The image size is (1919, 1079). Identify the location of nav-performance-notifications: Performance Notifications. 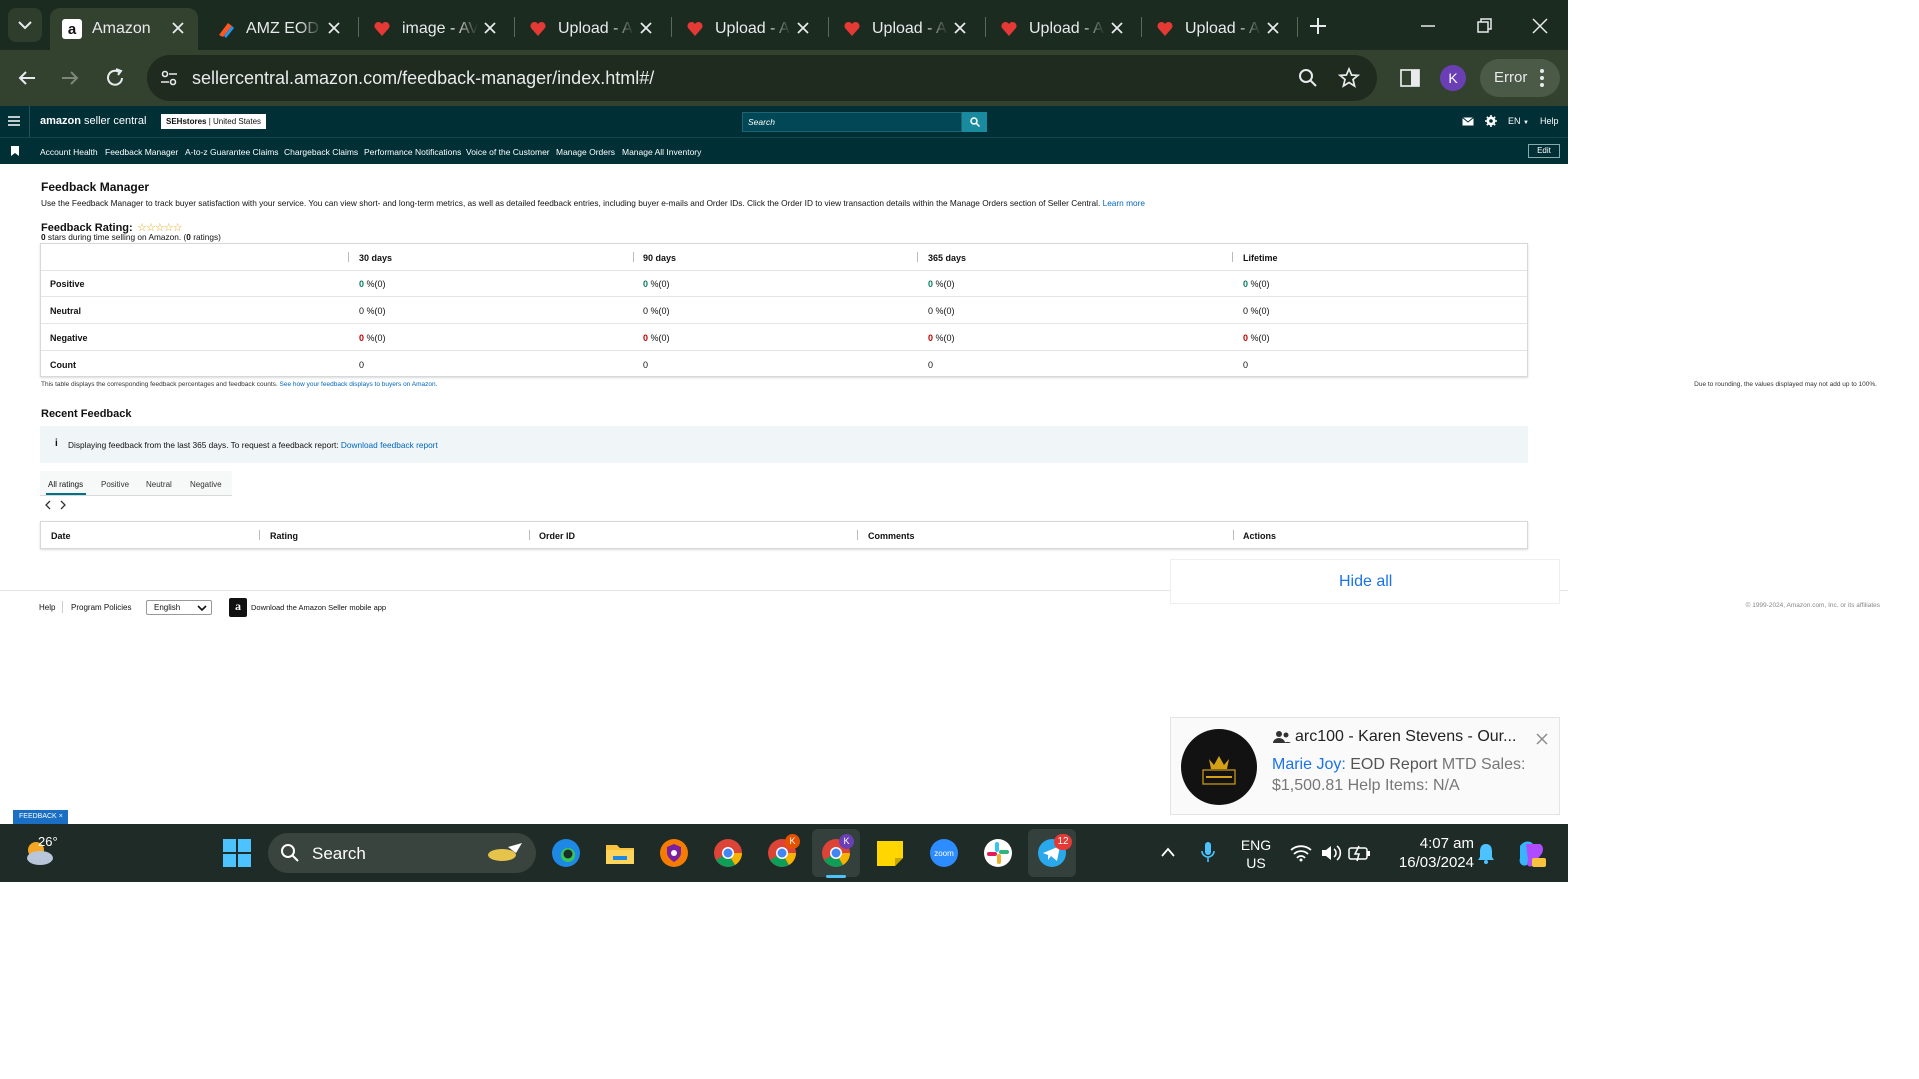
(412, 152).